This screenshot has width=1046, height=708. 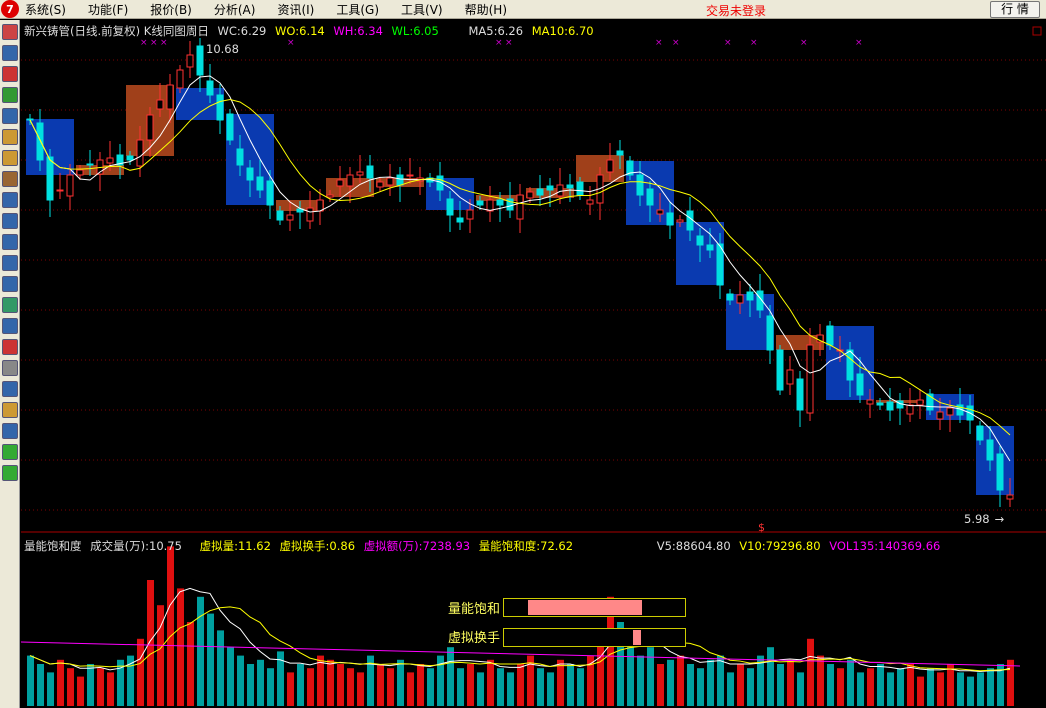 What do you see at coordinates (1037, 31) in the screenshot?
I see `panel-restore-icon` at bounding box center [1037, 31].